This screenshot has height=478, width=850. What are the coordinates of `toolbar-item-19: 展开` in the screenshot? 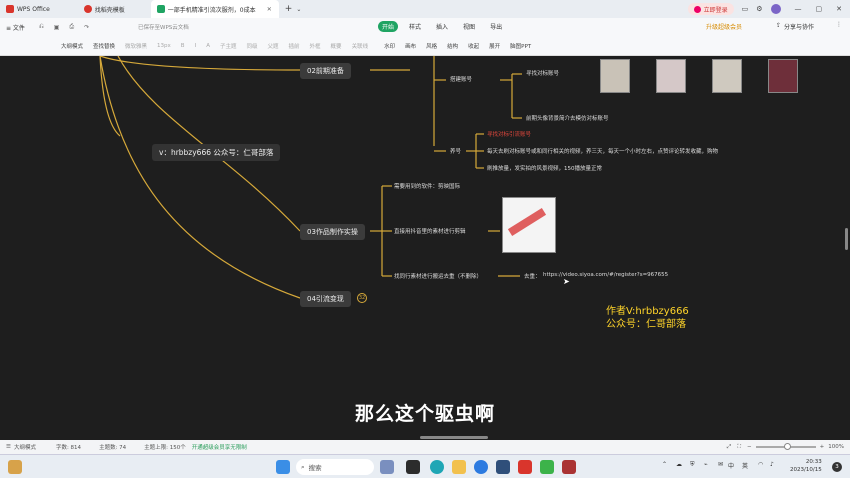 It's located at (494, 46).